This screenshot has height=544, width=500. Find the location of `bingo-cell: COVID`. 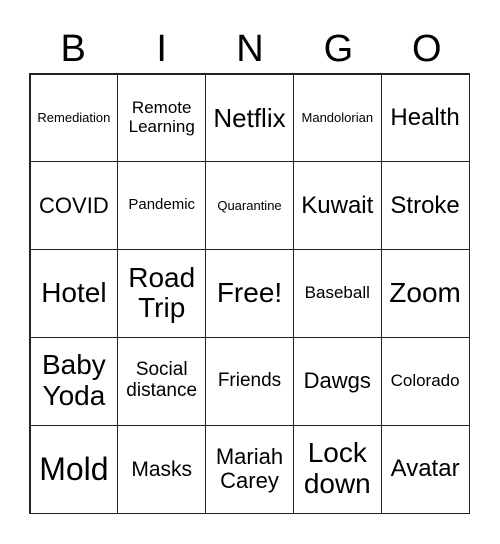

bingo-cell: COVID is located at coordinates (74, 206).